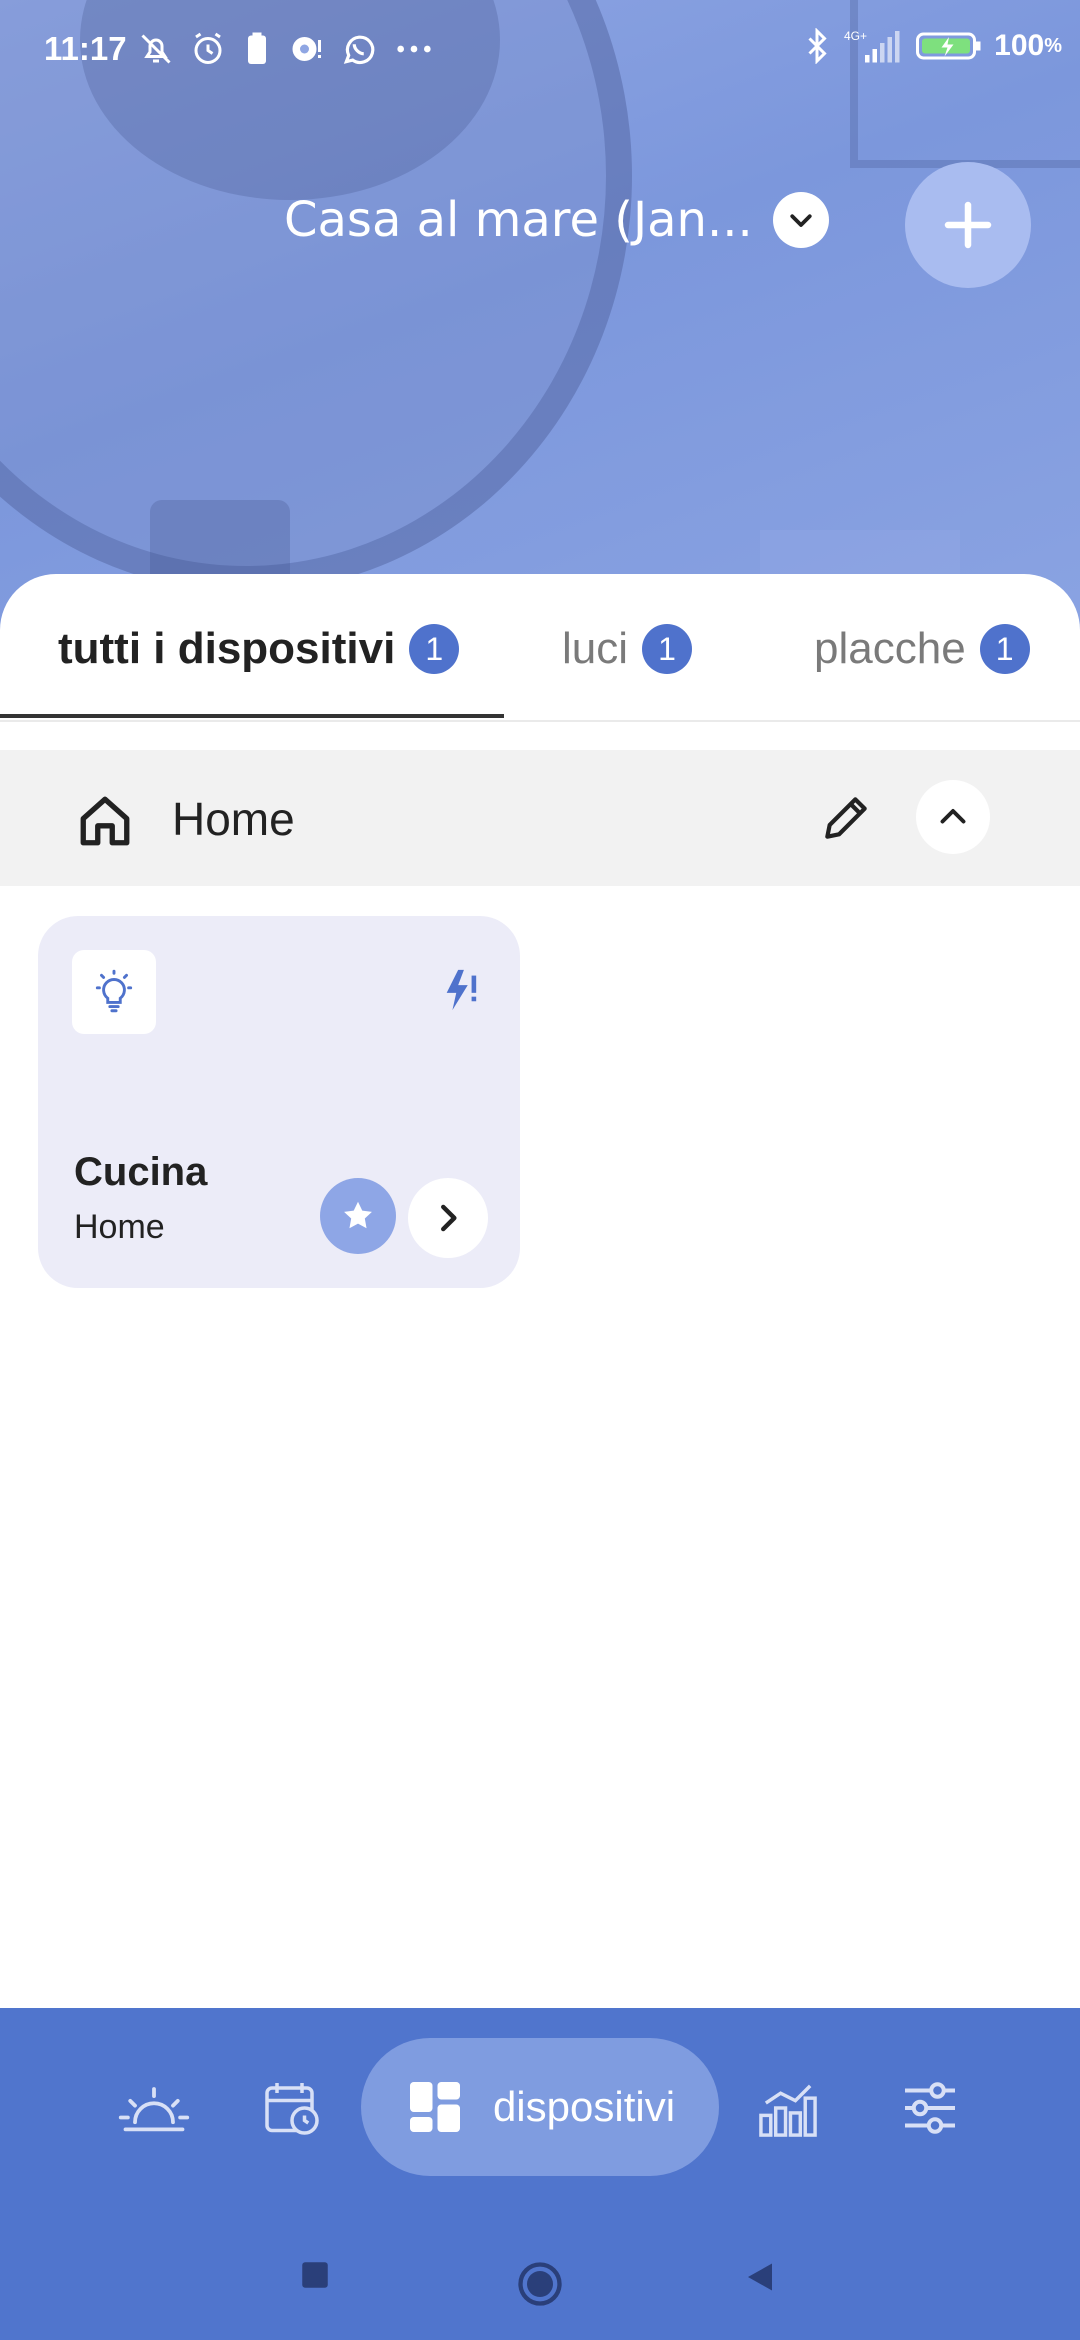 The width and height of the screenshot is (1080, 2340). Describe the element at coordinates (800, 220) in the screenshot. I see `chevron-down-icon` at that location.